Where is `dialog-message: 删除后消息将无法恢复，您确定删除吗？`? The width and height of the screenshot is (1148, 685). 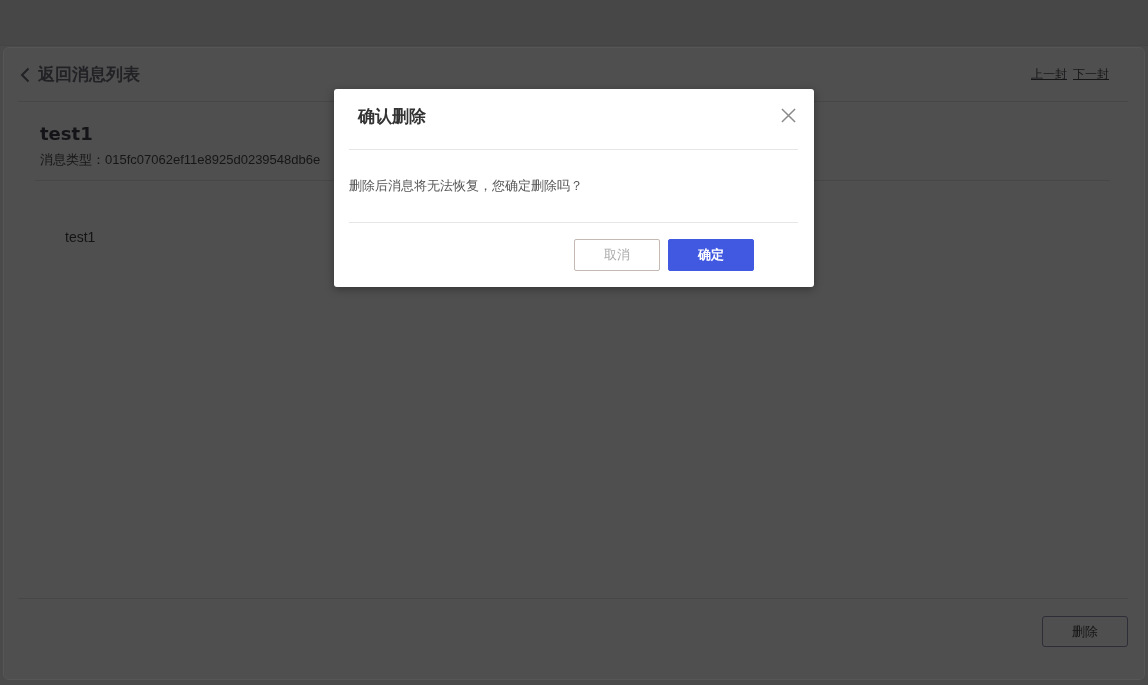 dialog-message: 删除后消息将无法恢复，您确定删除吗？ is located at coordinates (573, 186).